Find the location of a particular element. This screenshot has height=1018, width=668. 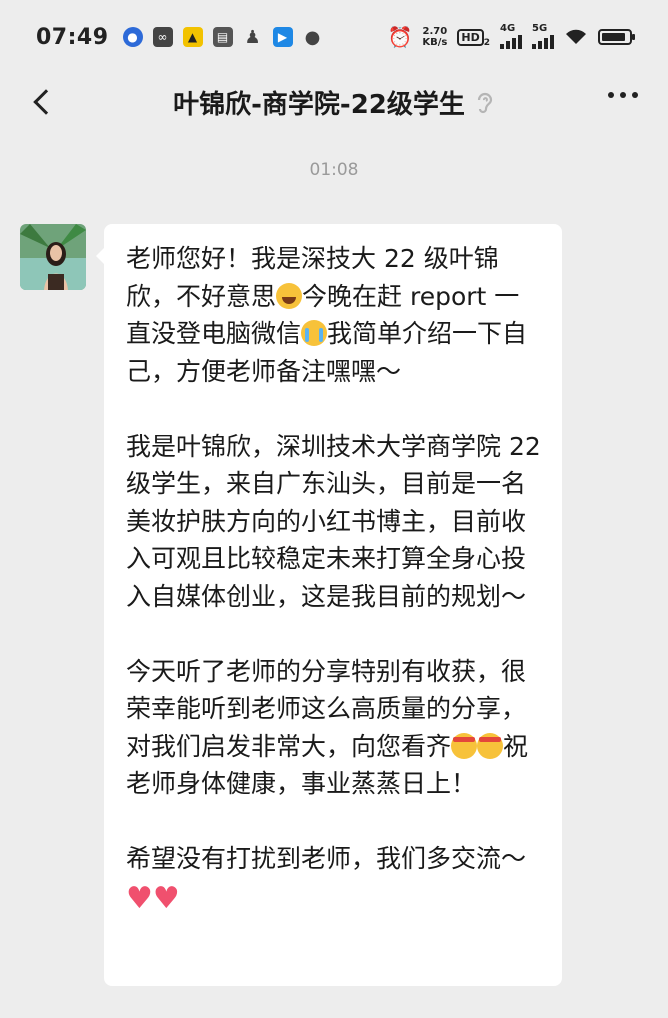

net-speed: 2.70 KB/s is located at coordinates (434, 37).